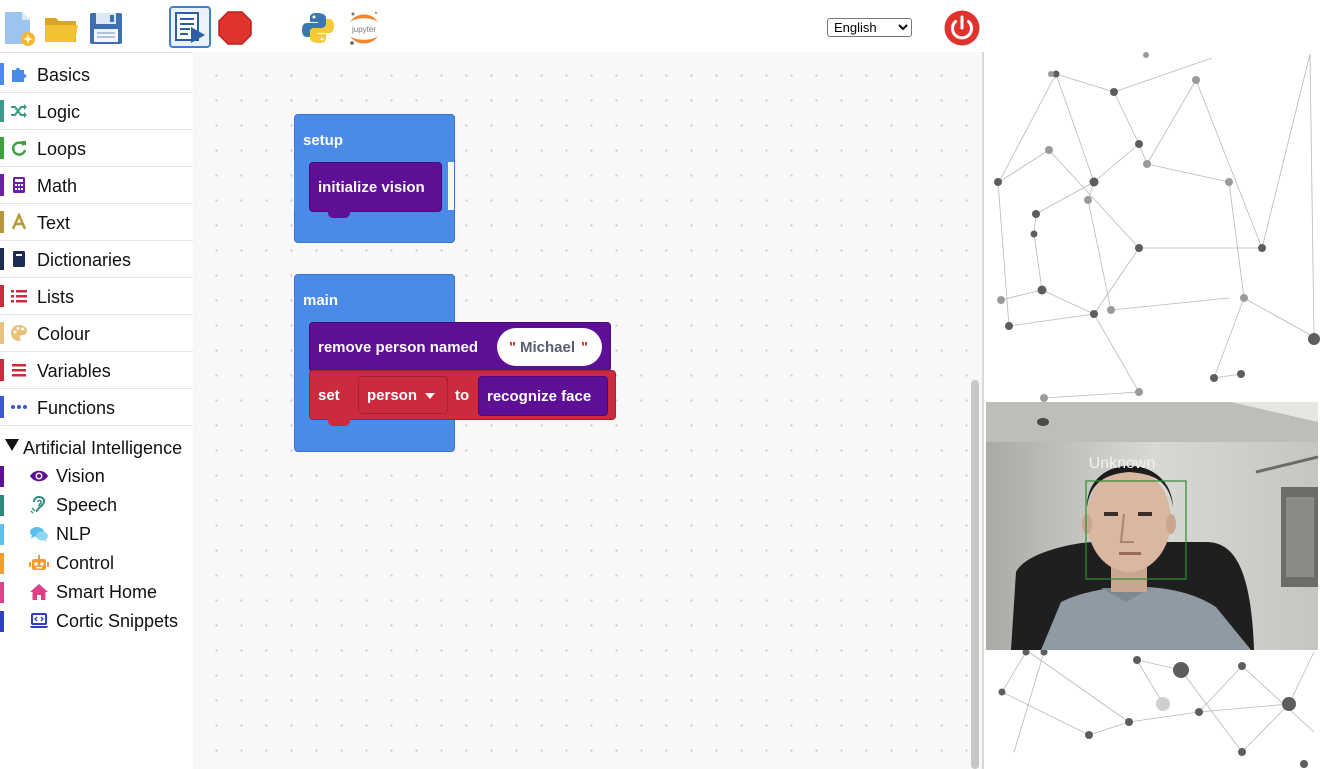  Describe the element at coordinates (869, 27) in the screenshot. I see `language-select: English` at that location.